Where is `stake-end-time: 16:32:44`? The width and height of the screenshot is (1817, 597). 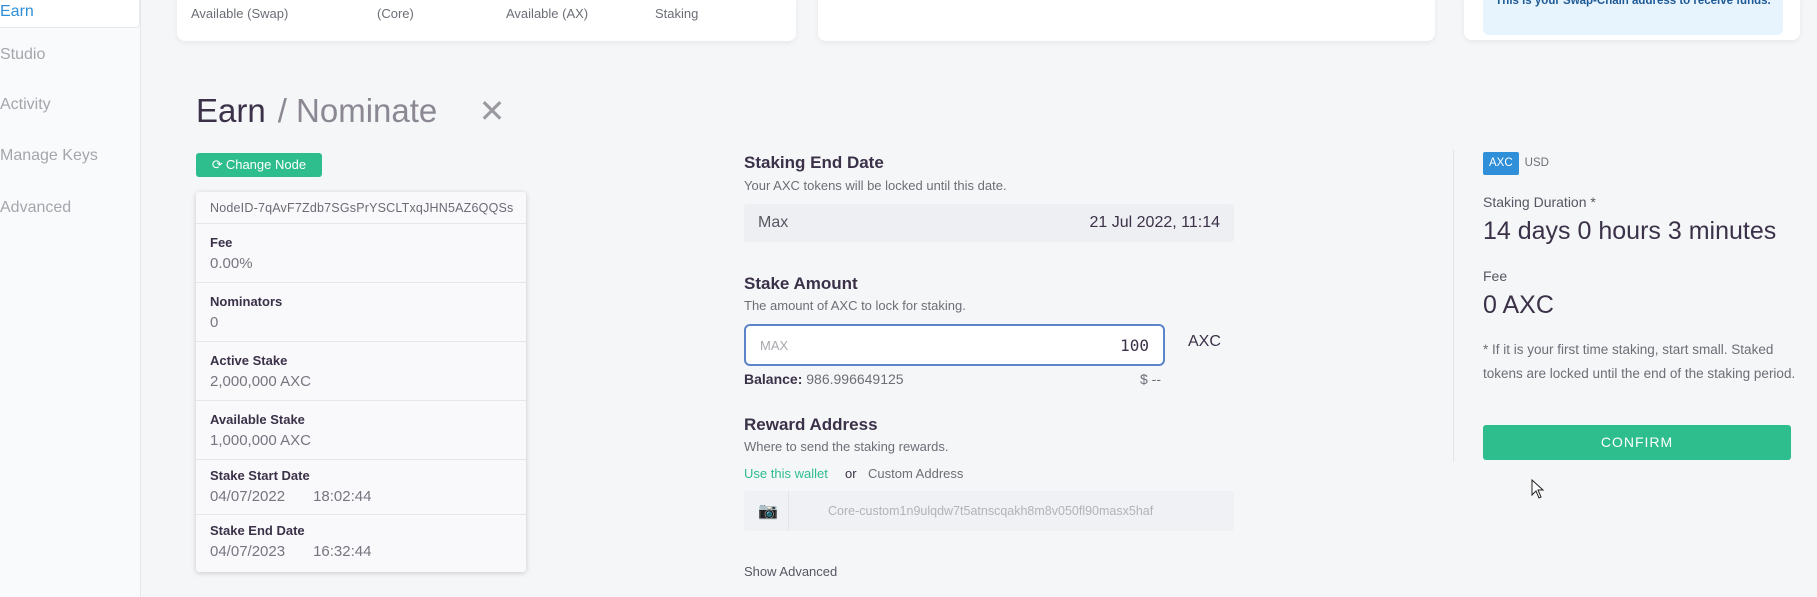
stake-end-time: 16:32:44 is located at coordinates (342, 551).